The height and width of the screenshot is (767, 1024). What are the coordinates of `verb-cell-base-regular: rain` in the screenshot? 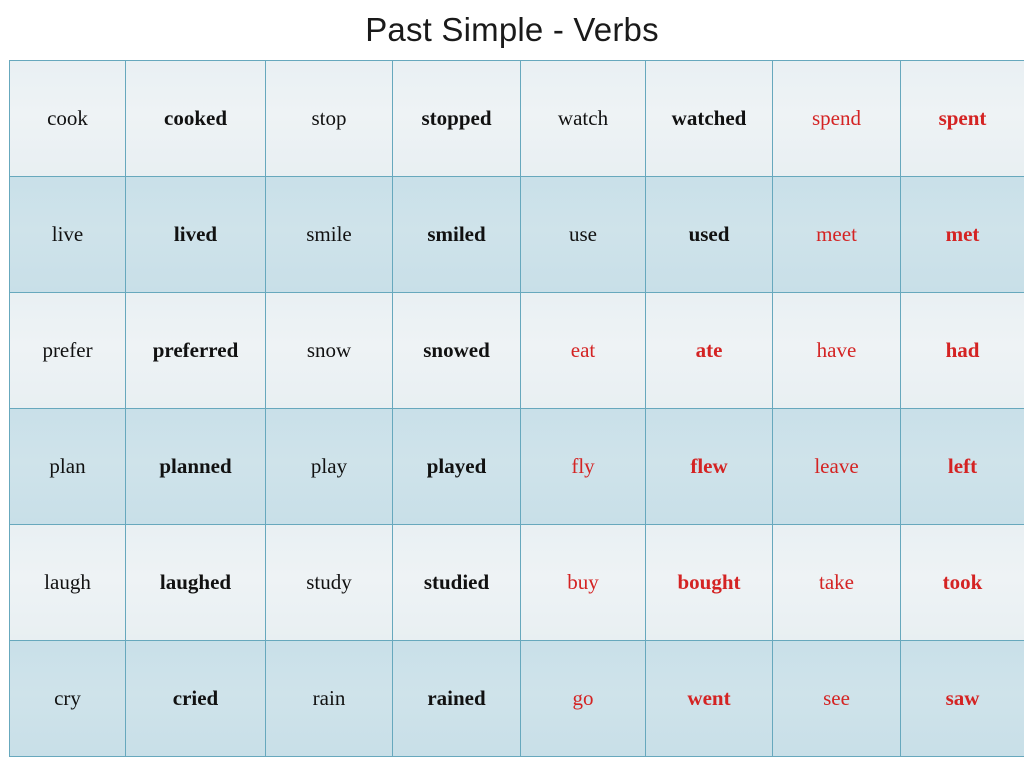 It's located at (329, 698).